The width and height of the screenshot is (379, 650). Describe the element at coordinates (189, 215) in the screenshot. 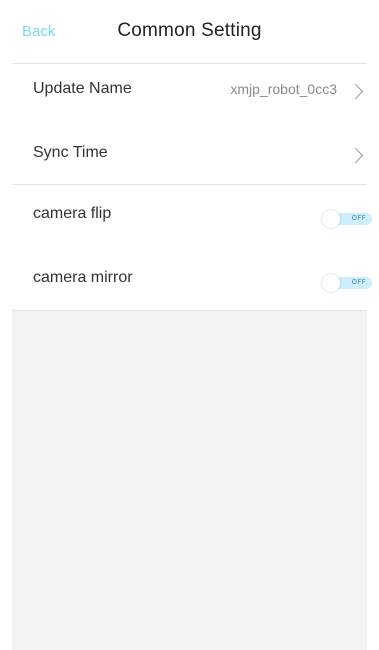

I see `camera-flip-row: camera flip OFF` at that location.